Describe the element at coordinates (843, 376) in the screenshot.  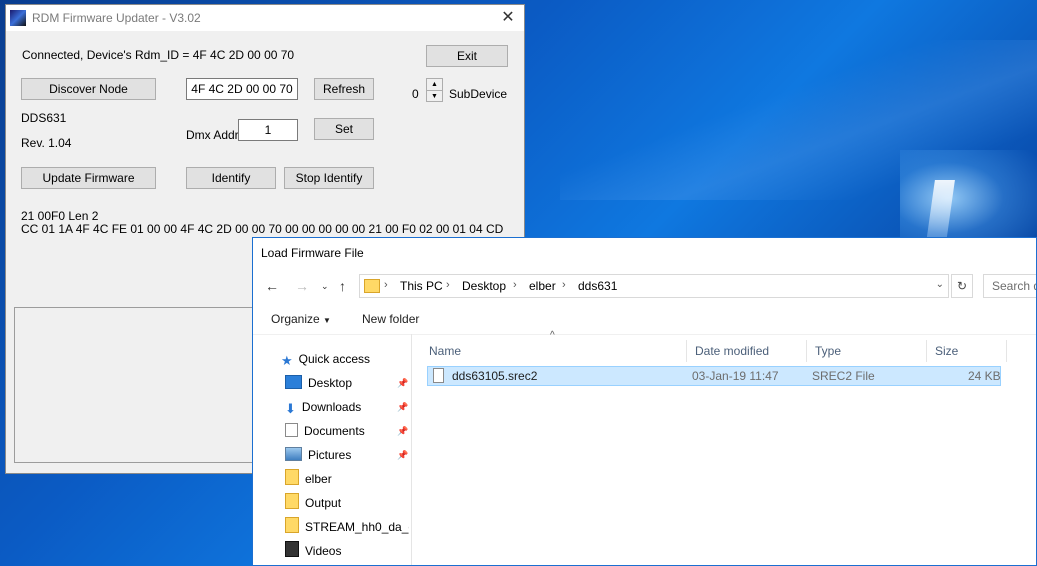
I see `file-type: SREC2 File` at that location.